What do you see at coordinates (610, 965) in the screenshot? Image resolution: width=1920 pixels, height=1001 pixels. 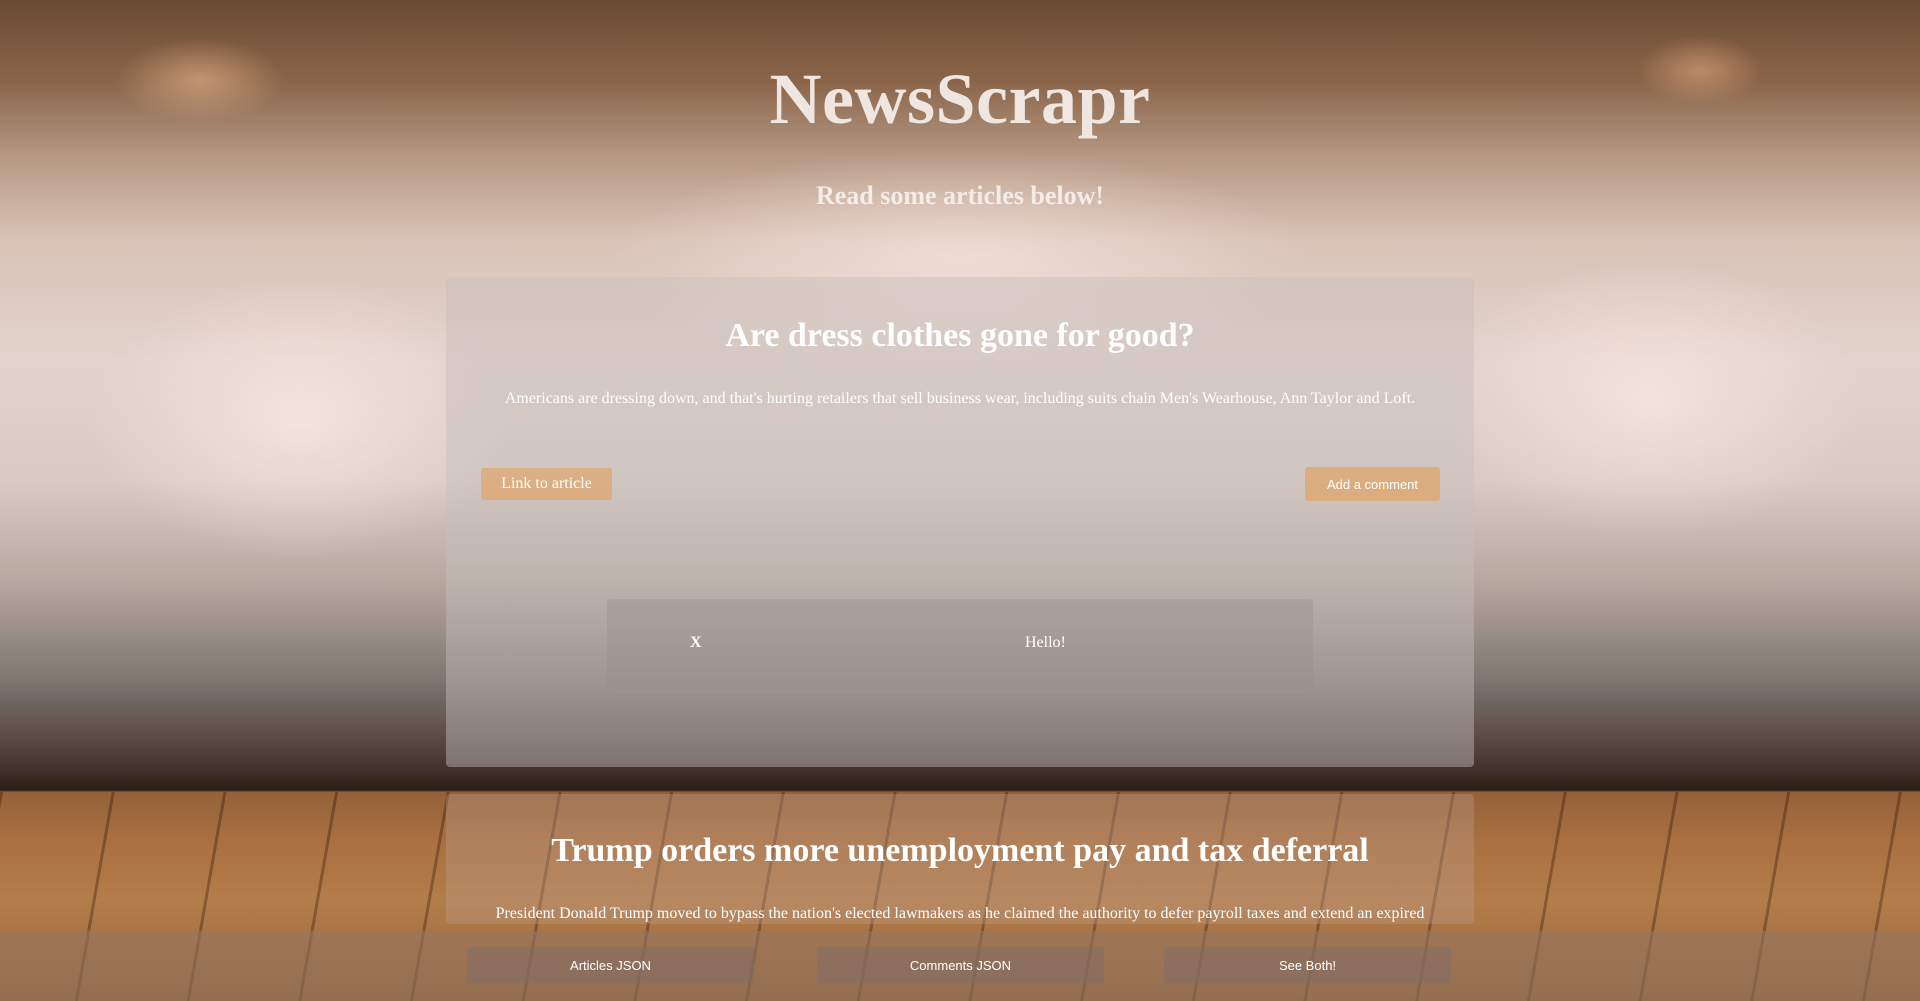 I see `articles-json-button: Articles JSON` at bounding box center [610, 965].